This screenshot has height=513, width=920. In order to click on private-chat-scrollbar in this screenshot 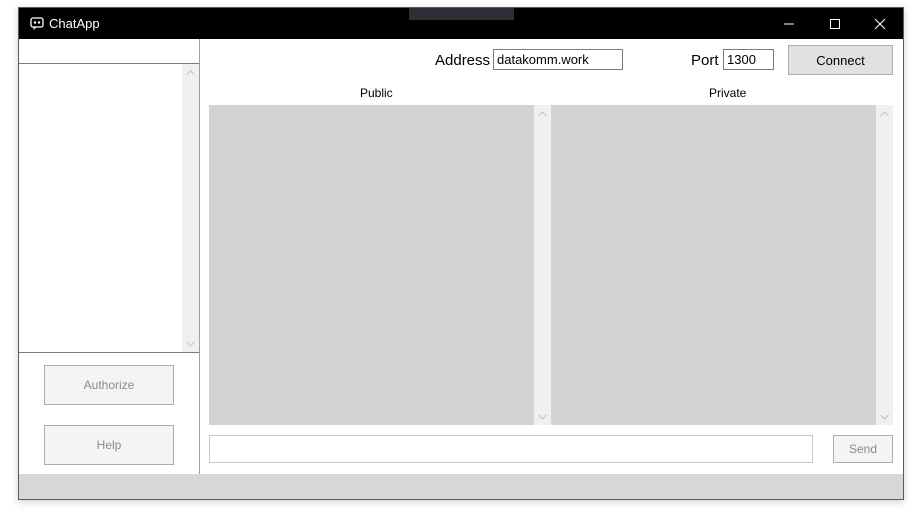, I will do `click(884, 265)`.